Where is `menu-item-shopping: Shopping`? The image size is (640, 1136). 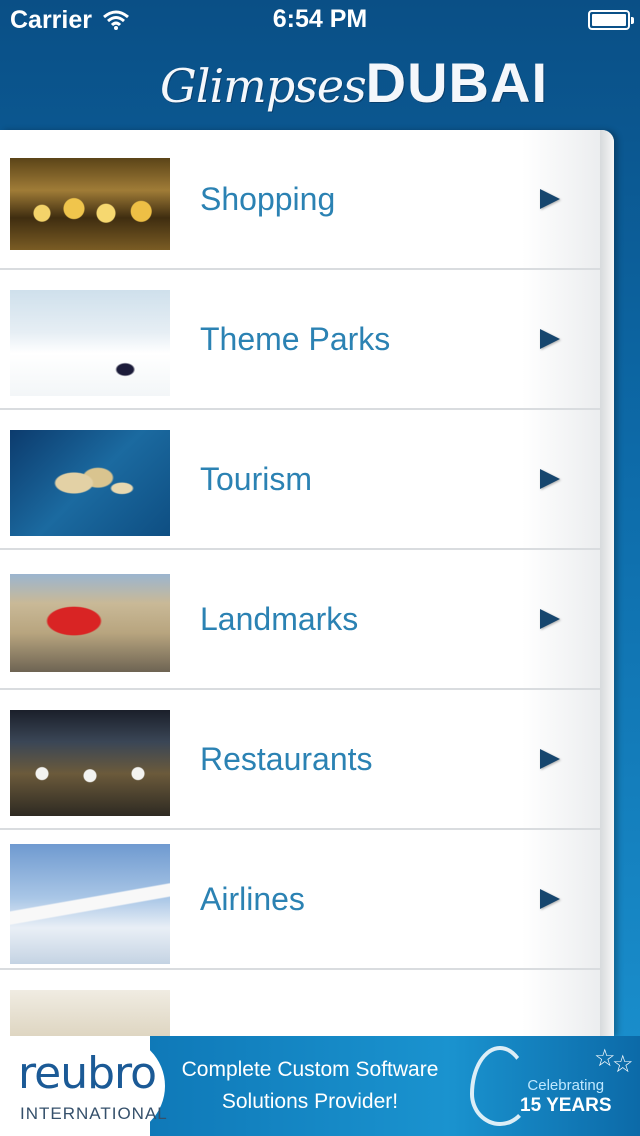 menu-item-shopping: Shopping is located at coordinates (300, 200).